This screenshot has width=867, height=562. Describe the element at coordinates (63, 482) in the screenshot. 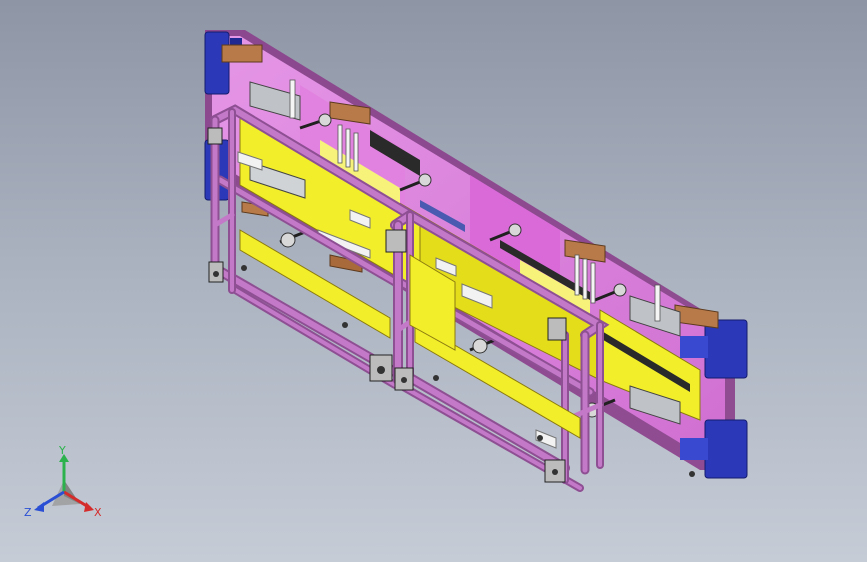

I see `axis-triad-icon: Y X Z` at that location.